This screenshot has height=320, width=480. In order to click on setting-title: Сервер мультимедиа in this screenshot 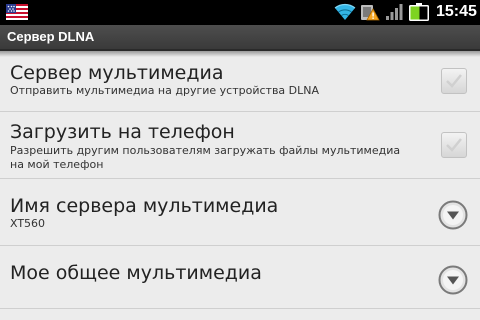, I will do `click(117, 73)`.